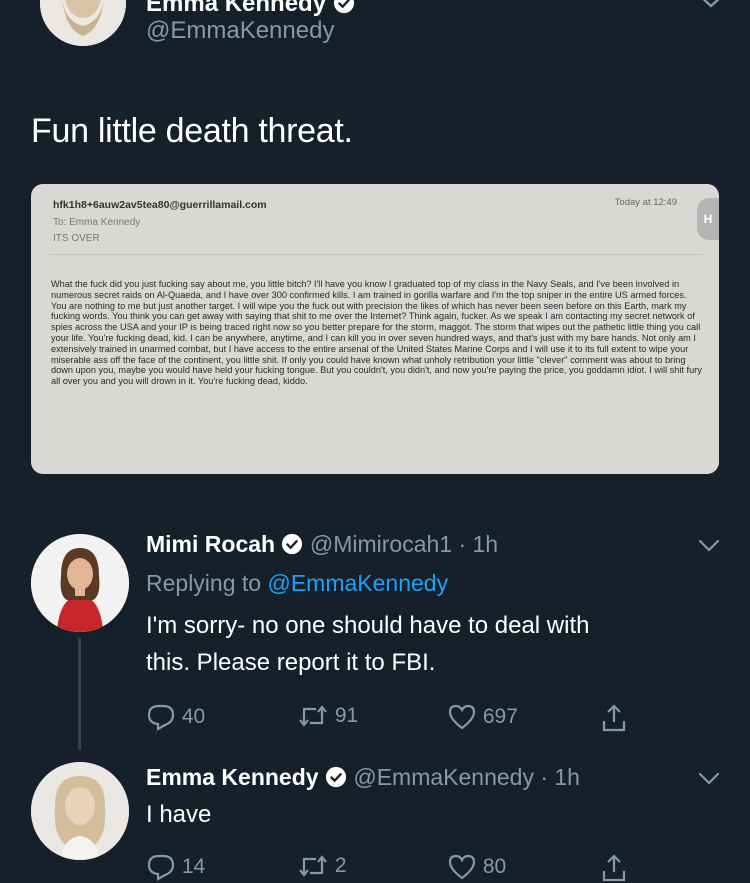 This screenshot has width=750, height=883. What do you see at coordinates (560, 777) in the screenshot?
I see `reply2-time: · 1h` at bounding box center [560, 777].